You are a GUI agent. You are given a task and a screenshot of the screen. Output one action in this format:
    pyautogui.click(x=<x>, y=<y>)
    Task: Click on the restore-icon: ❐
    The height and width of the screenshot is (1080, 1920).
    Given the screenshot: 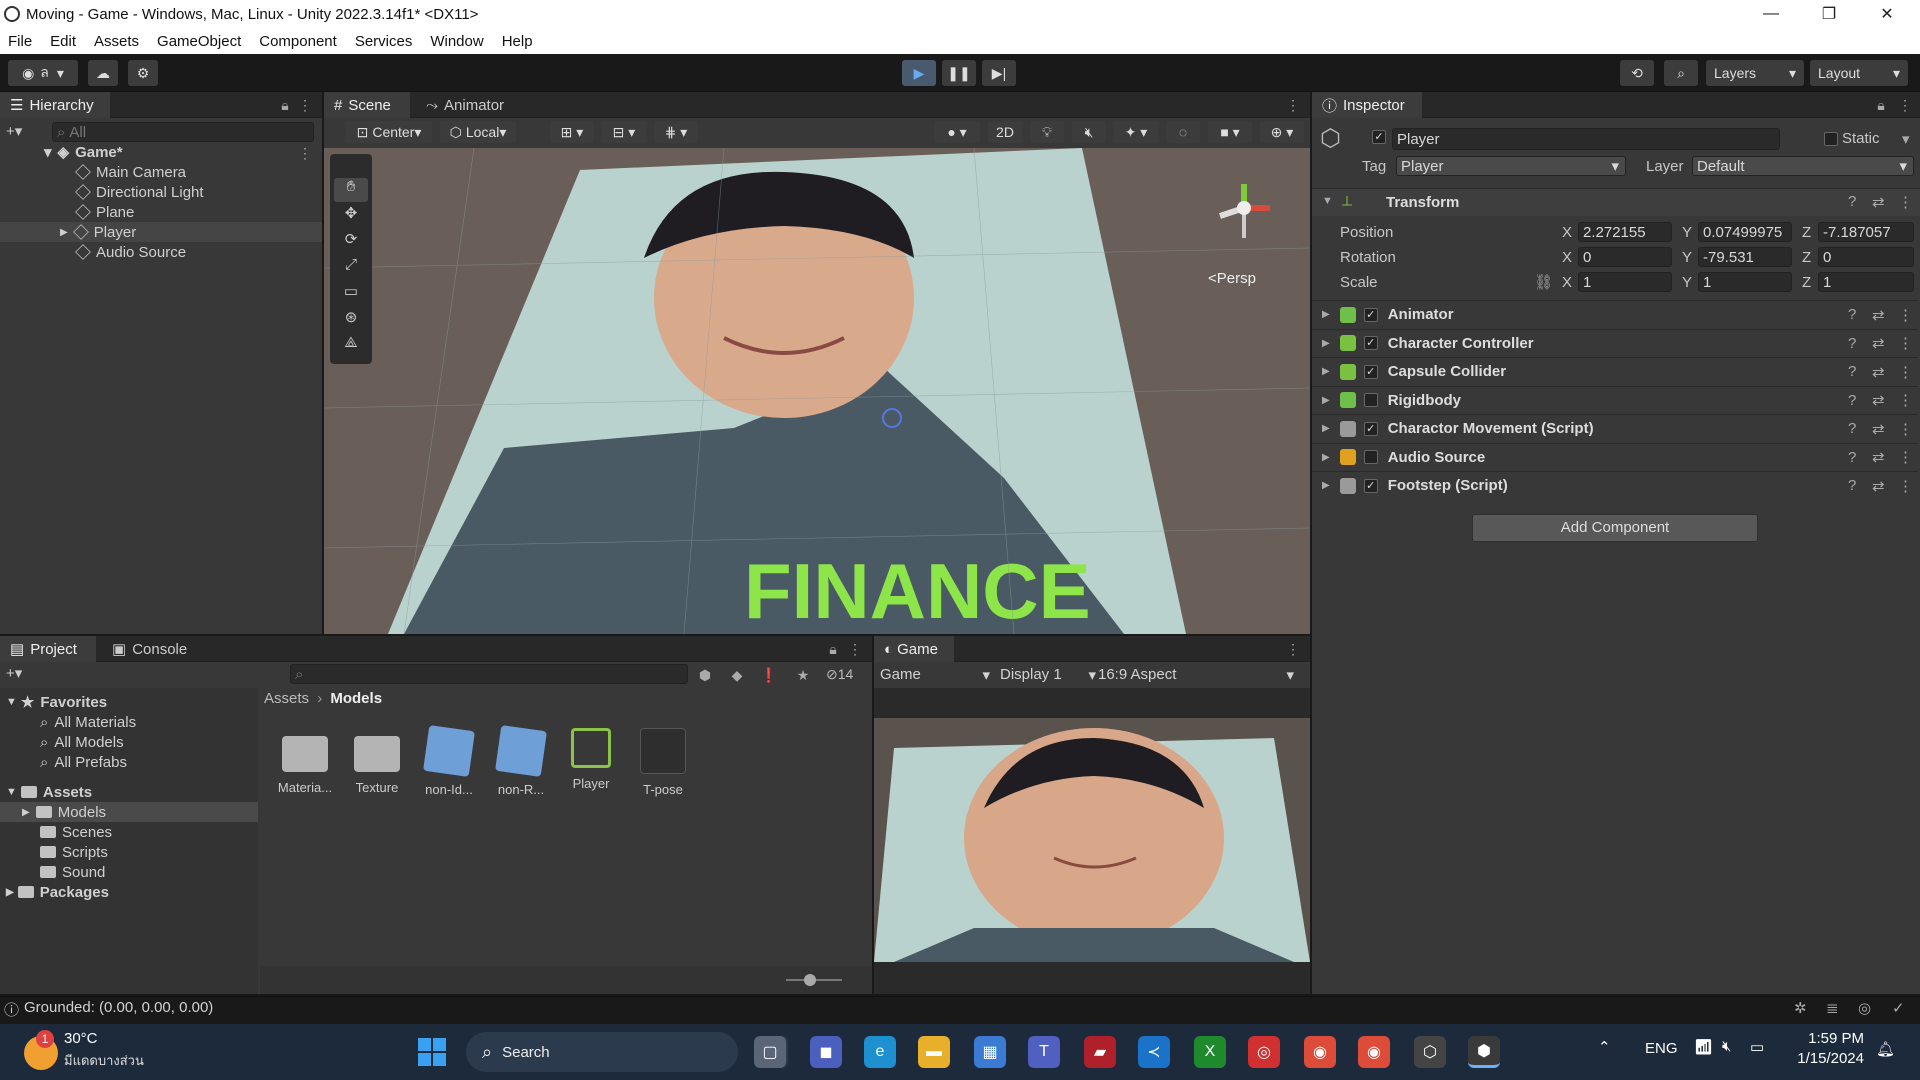 What is the action you would take?
    pyautogui.click(x=1829, y=14)
    